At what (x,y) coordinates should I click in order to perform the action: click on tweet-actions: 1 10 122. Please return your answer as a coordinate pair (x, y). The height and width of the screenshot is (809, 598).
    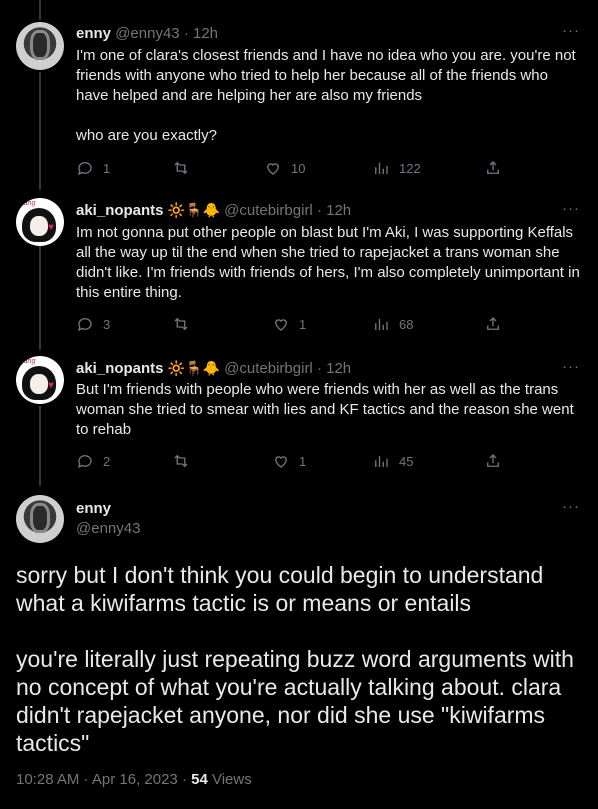
    Looking at the image, I should click on (287, 169).